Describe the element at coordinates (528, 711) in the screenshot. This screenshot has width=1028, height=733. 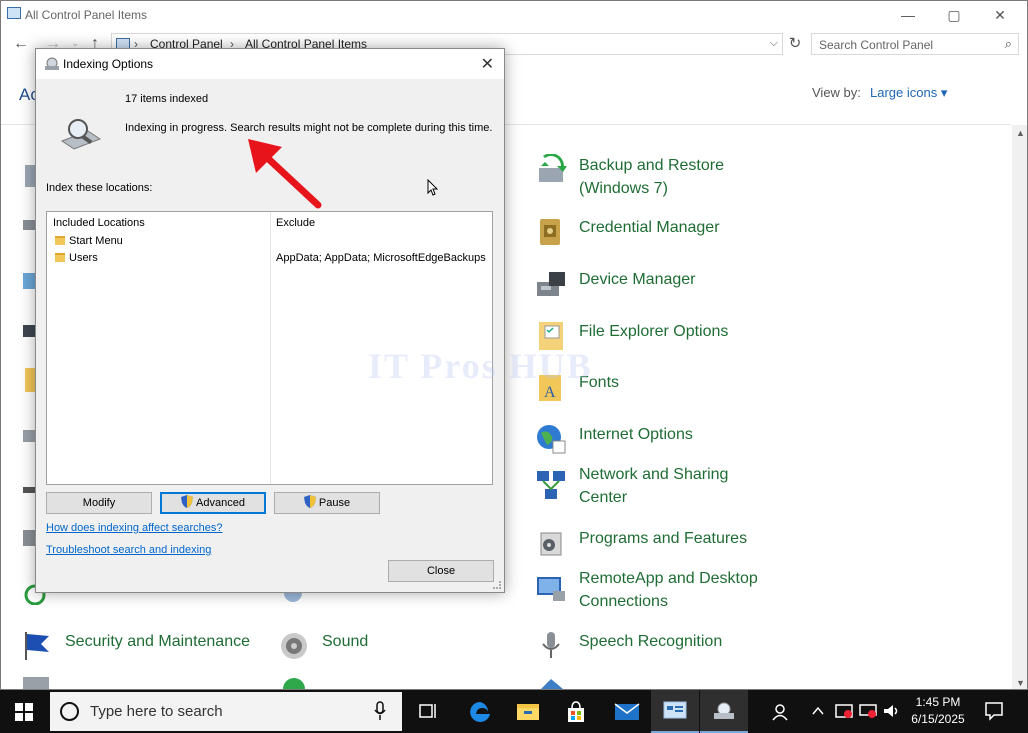
I see `file-explorer-icon` at that location.